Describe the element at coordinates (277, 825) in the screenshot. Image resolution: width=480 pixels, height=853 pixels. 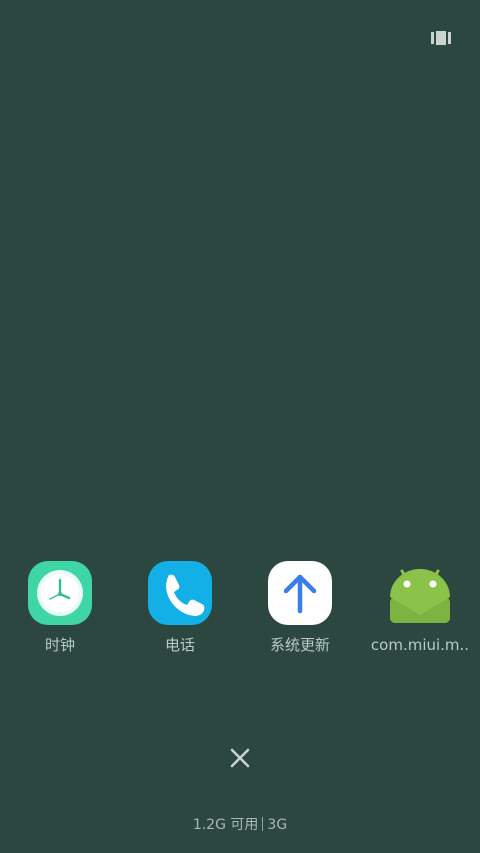
I see `memory-total: 3G` at that location.